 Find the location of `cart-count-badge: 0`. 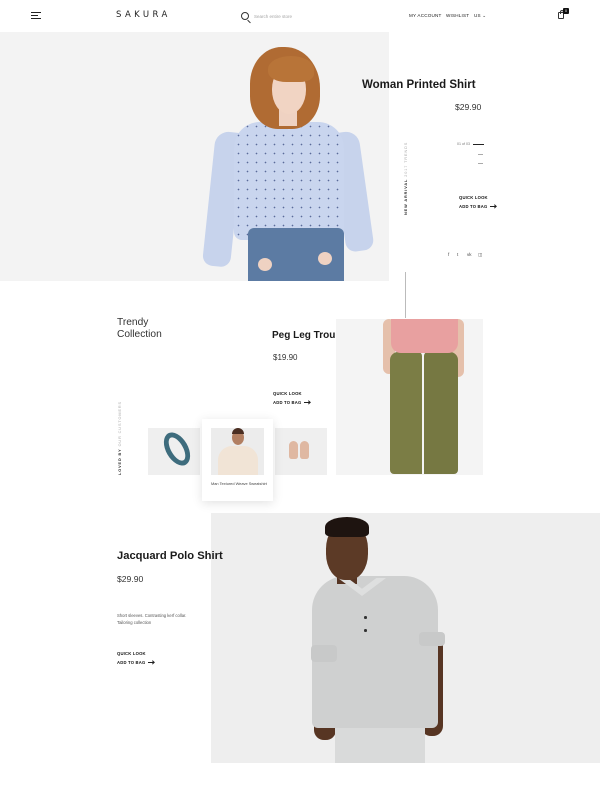

cart-count-badge: 0 is located at coordinates (566, 11).